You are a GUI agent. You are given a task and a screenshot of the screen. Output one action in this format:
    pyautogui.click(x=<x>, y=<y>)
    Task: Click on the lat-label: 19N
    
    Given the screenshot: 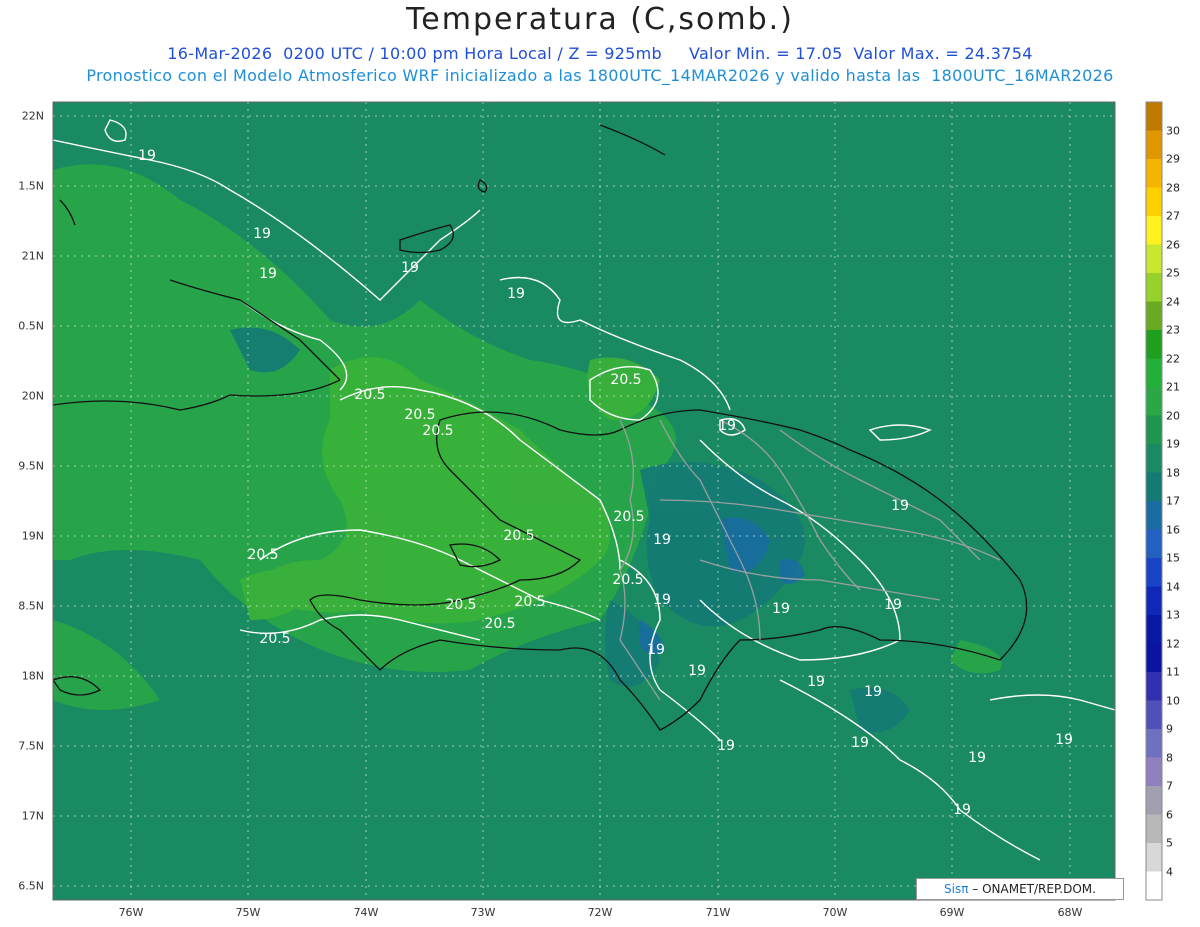 What is the action you would take?
    pyautogui.click(x=32, y=536)
    